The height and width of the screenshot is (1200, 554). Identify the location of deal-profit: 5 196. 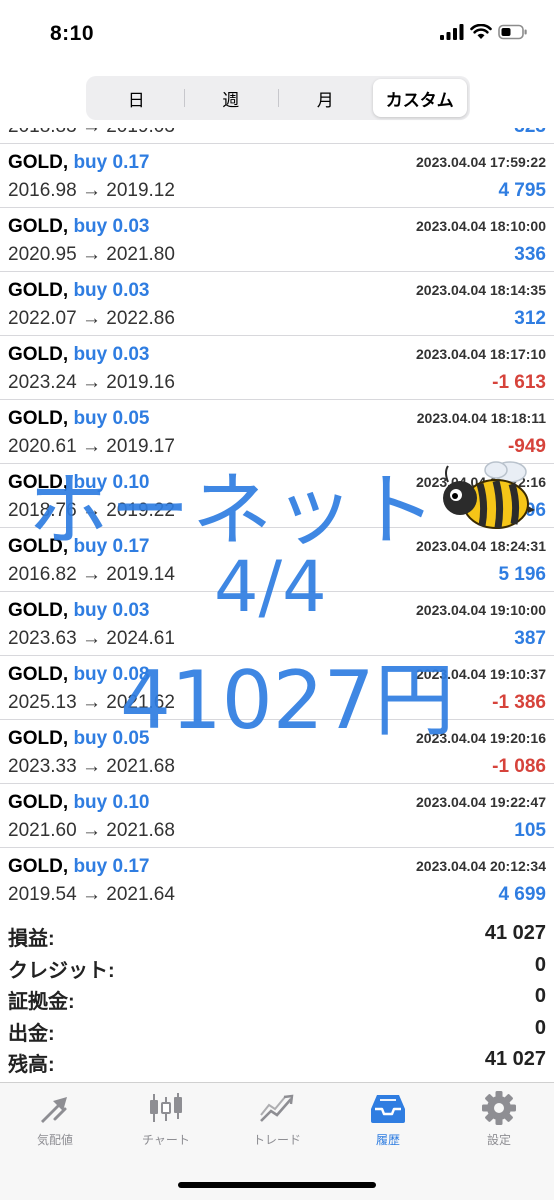
(522, 574).